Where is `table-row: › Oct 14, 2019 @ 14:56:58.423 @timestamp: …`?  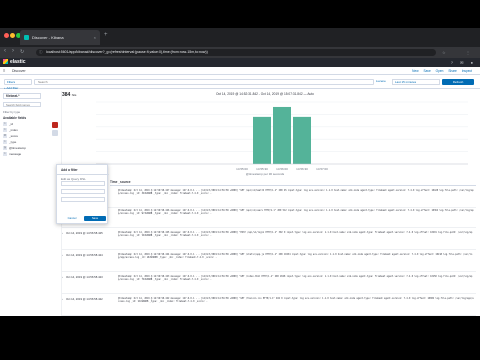 table-row: › Oct 14, 2019 @ 14:56:58.423 @timestamp: … is located at coordinates (269, 284).